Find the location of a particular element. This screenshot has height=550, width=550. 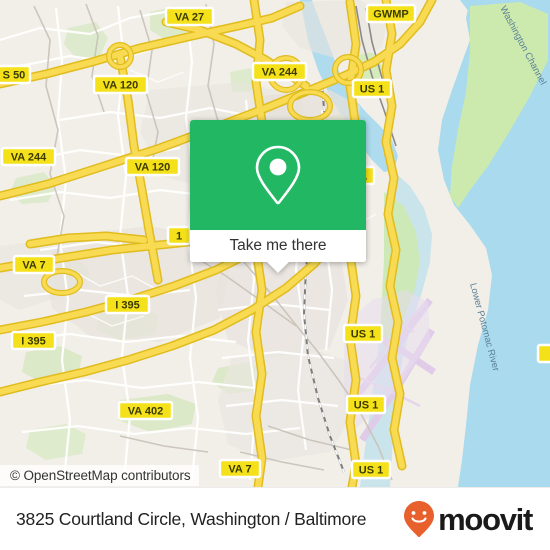

popup-pointer-tip is located at coordinates (278, 267).